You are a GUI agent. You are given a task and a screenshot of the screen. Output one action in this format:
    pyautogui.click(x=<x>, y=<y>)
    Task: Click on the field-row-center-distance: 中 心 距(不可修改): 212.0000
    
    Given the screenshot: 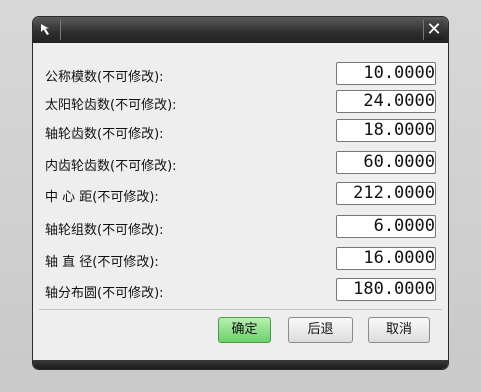 What is the action you would take?
    pyautogui.click(x=240, y=194)
    